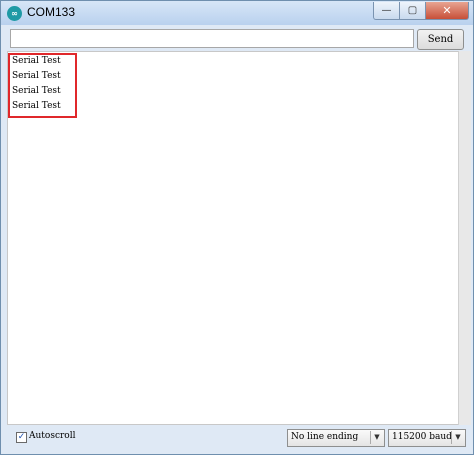 Image resolution: width=474 pixels, height=455 pixels. I want to click on line-ending-select: No line ending ▼, so click(336, 438).